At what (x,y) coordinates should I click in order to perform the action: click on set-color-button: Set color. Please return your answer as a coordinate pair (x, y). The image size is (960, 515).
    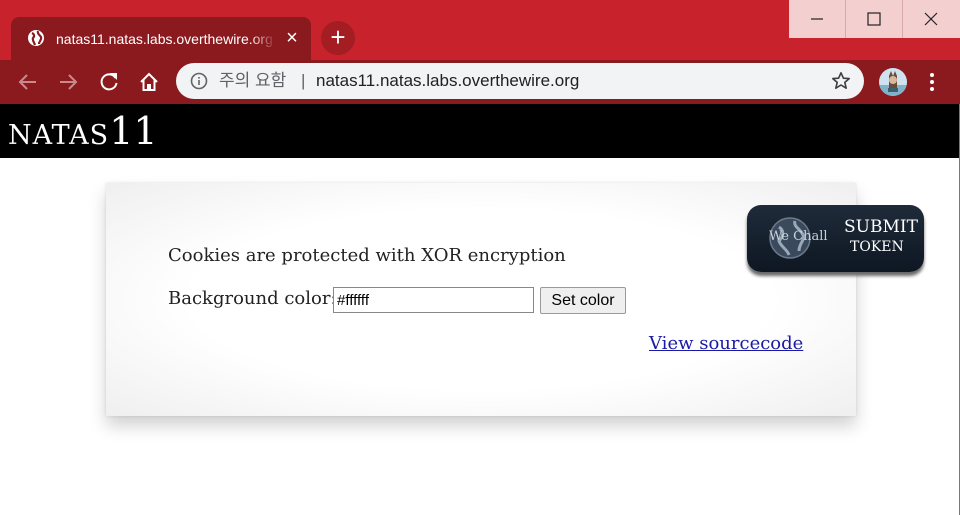
    Looking at the image, I should click on (583, 300).